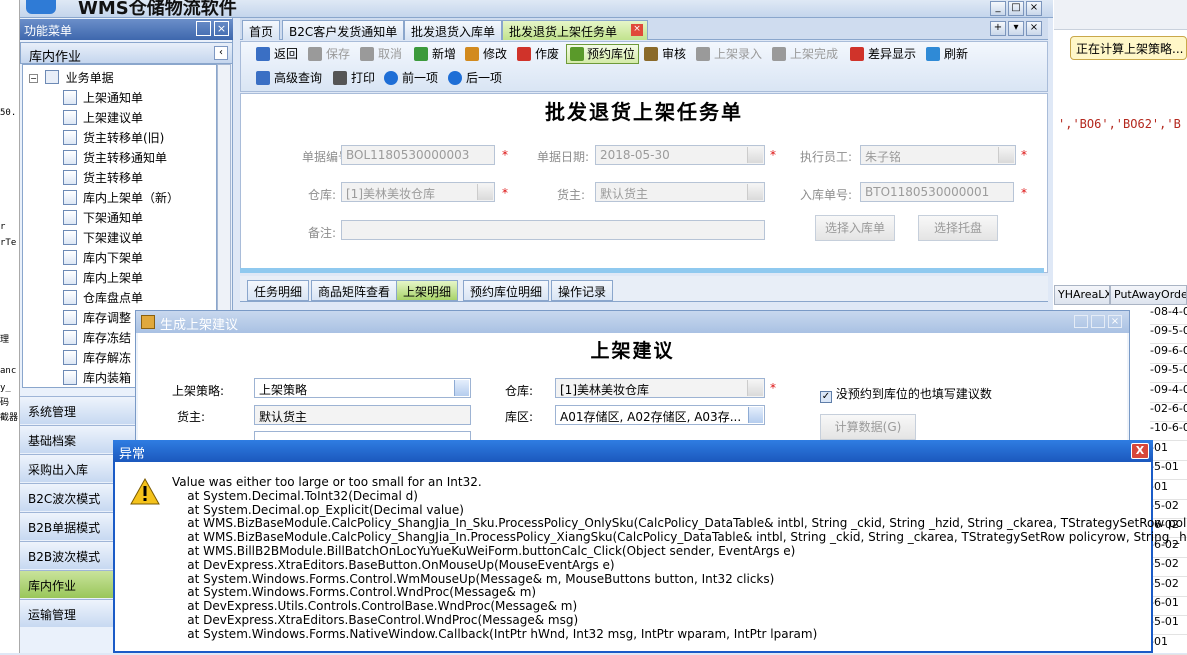 This screenshot has width=1187, height=655. Describe the element at coordinates (103, 177) in the screenshot. I see `tree-item: 货主转移单` at that location.